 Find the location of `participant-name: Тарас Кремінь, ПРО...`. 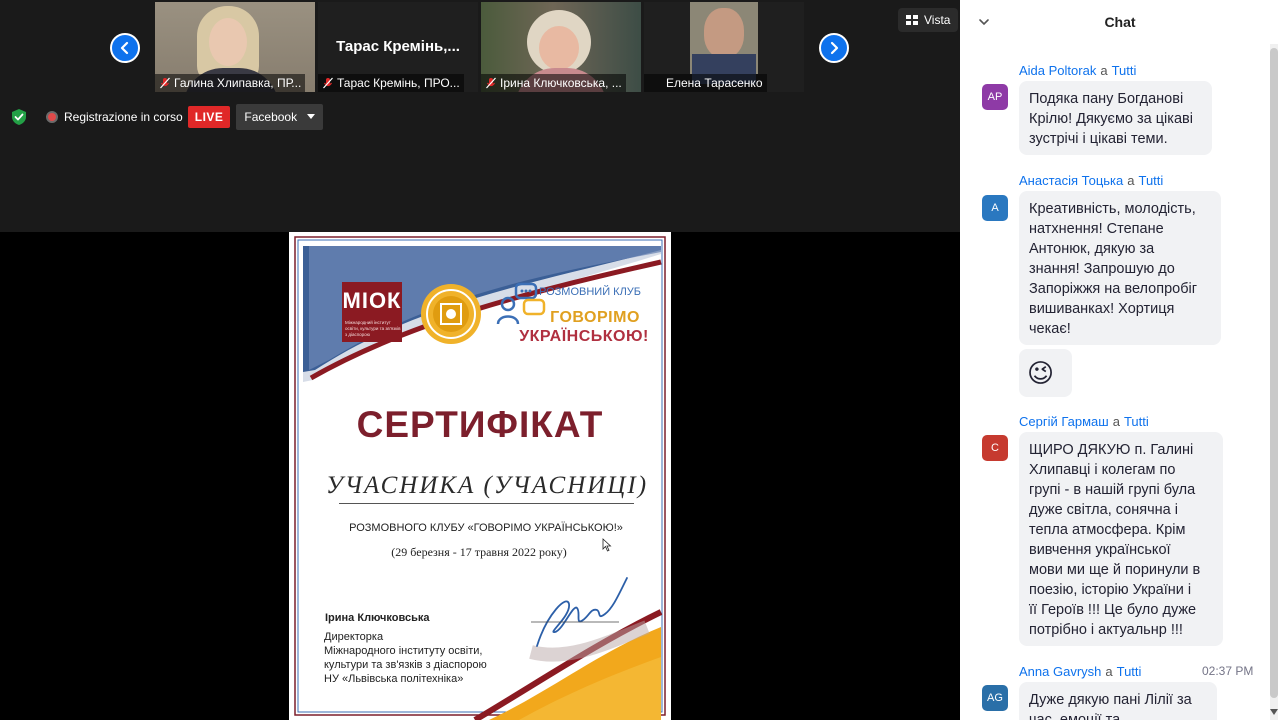

participant-name: Тарас Кремінь, ПРО... is located at coordinates (398, 83).